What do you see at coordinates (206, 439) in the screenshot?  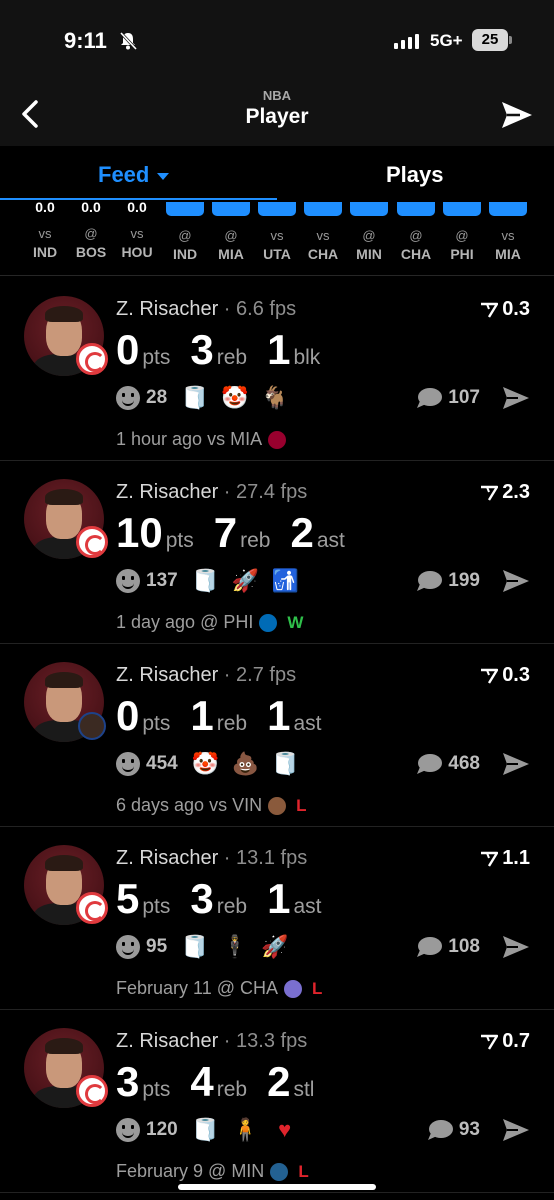 I see `game-meta: 1 hour ago vs MIA` at bounding box center [206, 439].